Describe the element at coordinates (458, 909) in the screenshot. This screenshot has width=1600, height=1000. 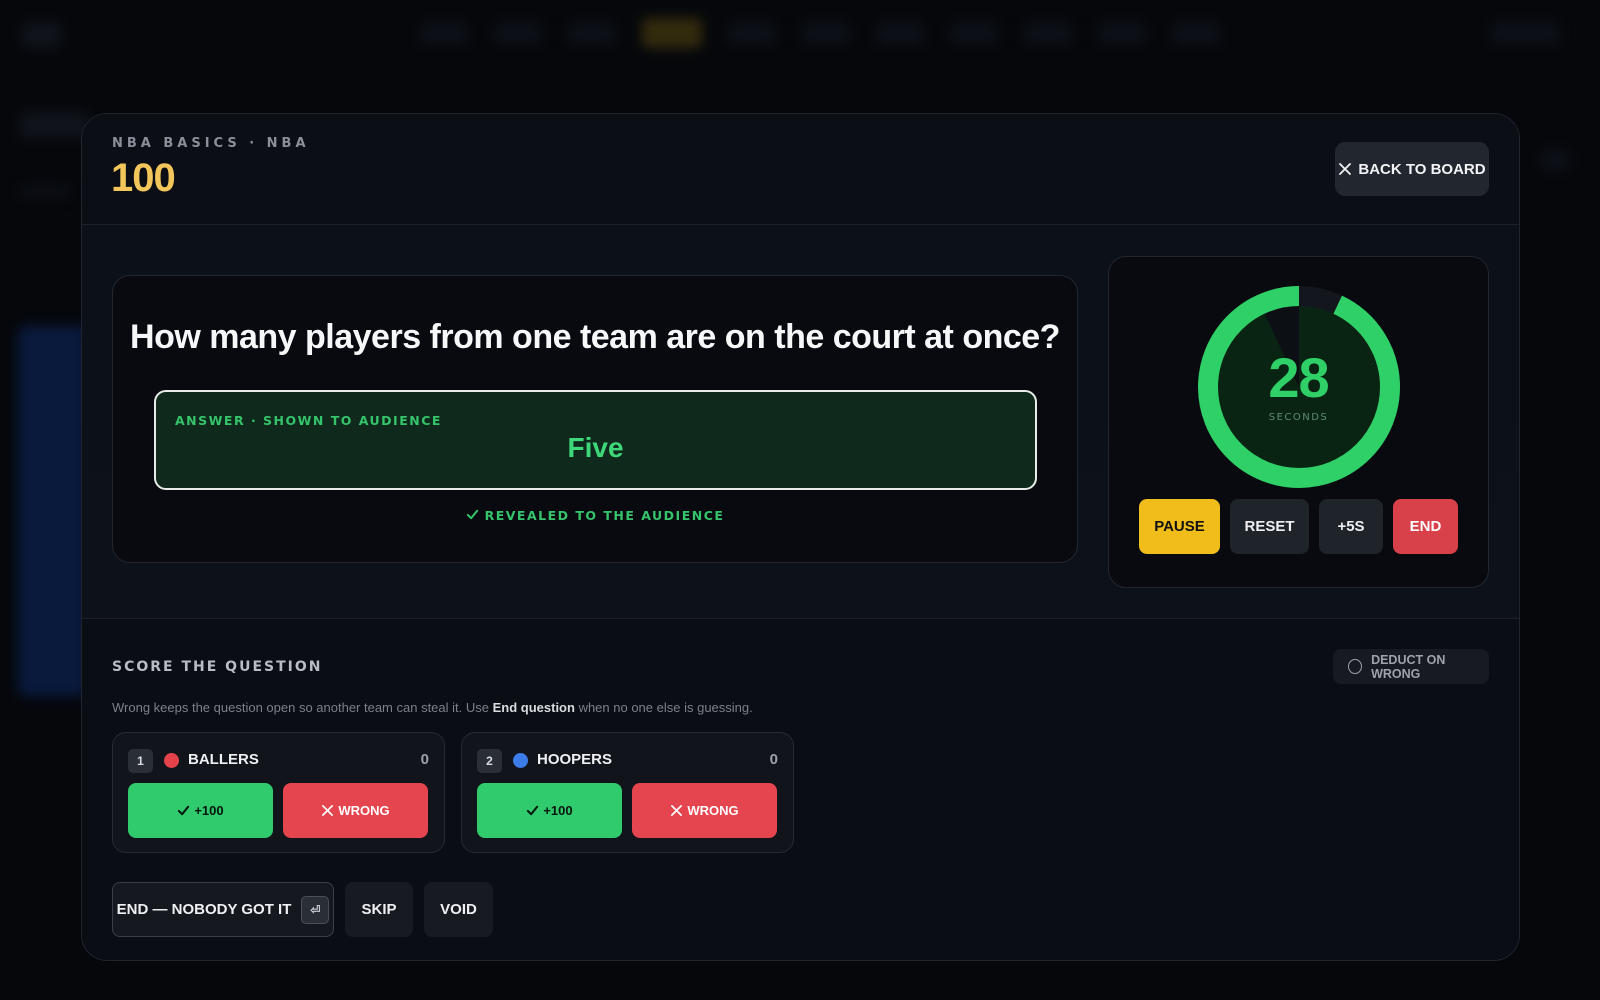
I see `void-button: VOID` at that location.